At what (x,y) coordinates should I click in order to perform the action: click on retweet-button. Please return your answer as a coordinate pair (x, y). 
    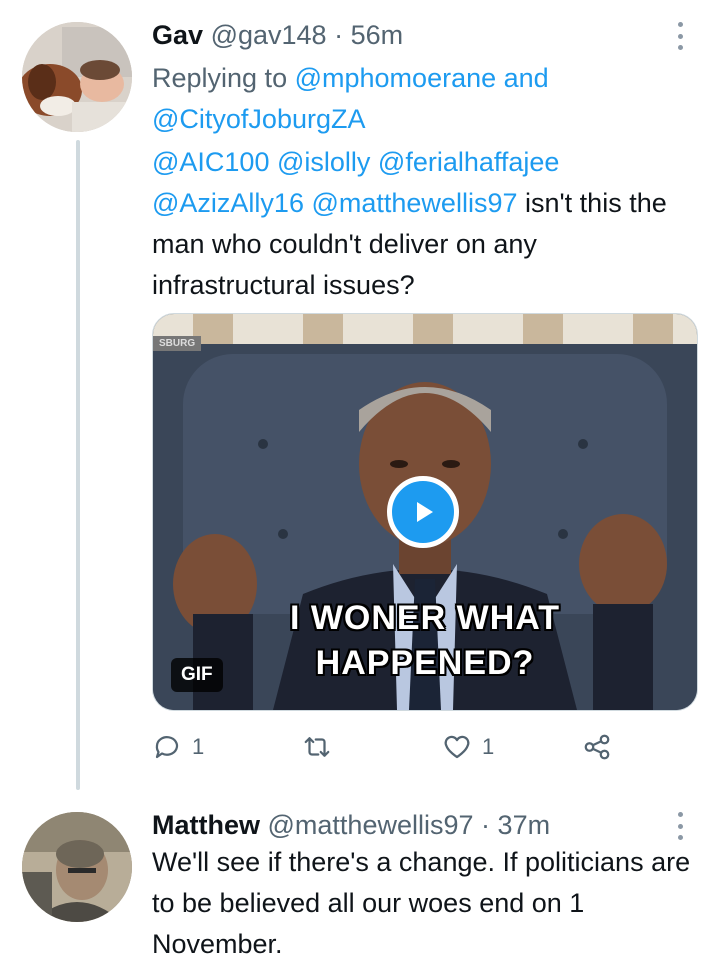
    Looking at the image, I should click on (322, 747).